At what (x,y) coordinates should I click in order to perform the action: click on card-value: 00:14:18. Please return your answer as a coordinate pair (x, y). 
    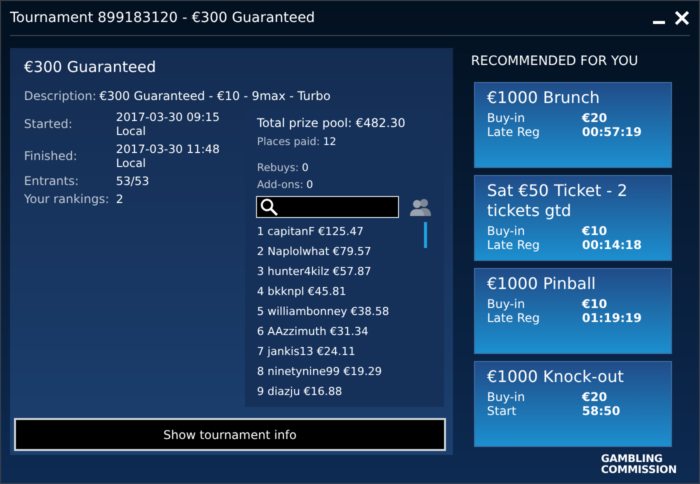
    Looking at the image, I should click on (612, 245).